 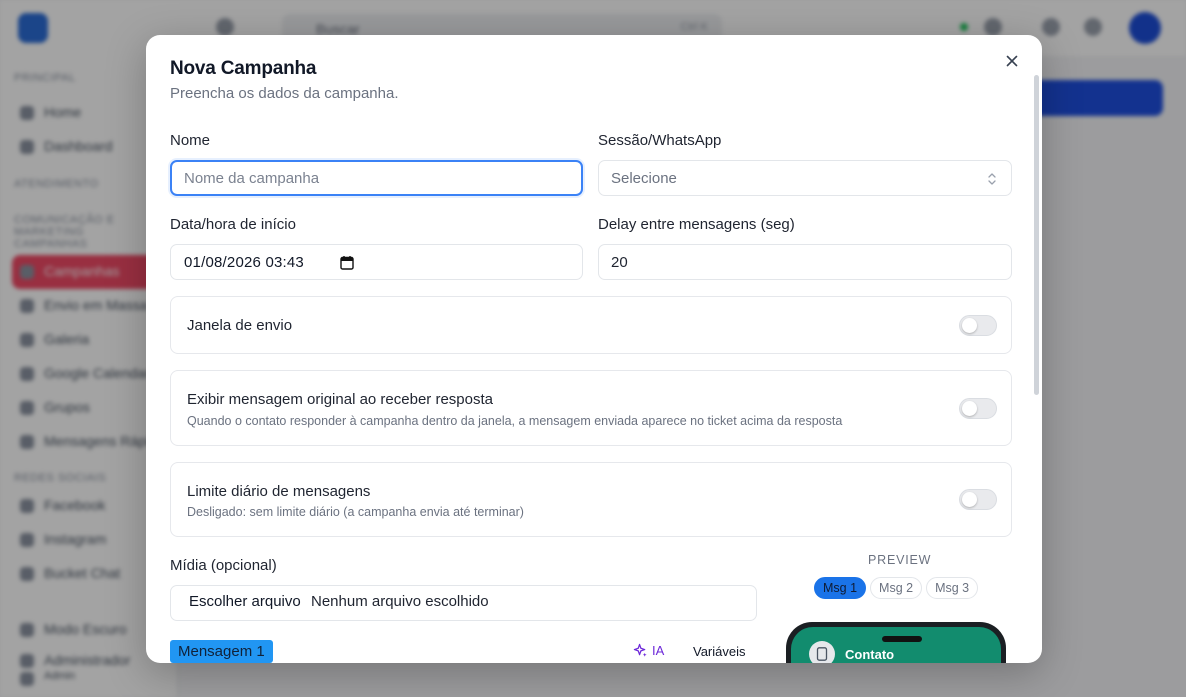 I want to click on media-label: Mídia (opcional), so click(x=223, y=565).